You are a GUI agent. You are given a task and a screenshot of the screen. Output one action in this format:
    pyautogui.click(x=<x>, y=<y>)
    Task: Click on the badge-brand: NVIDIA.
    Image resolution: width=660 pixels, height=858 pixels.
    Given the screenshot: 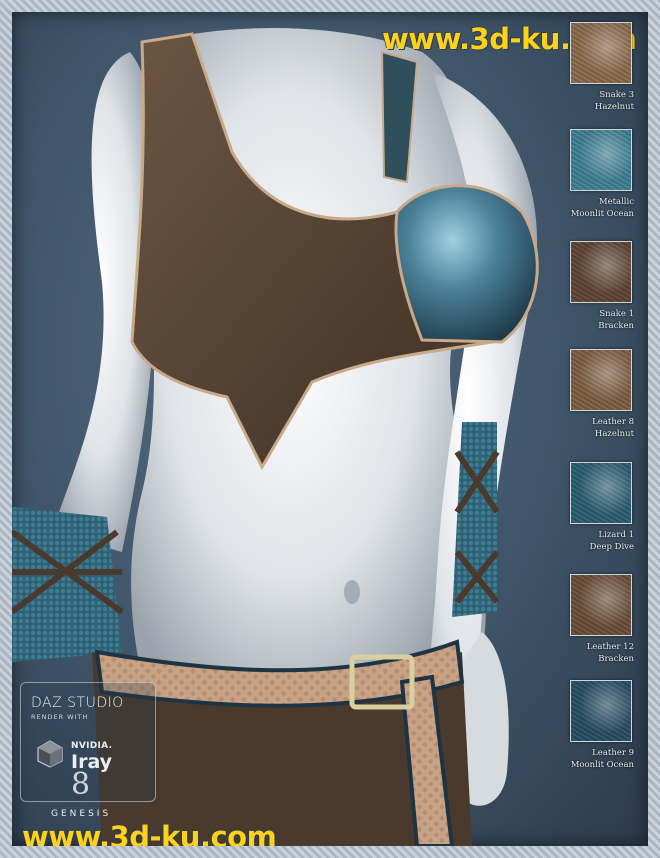 What is the action you would take?
    pyautogui.click(x=92, y=746)
    